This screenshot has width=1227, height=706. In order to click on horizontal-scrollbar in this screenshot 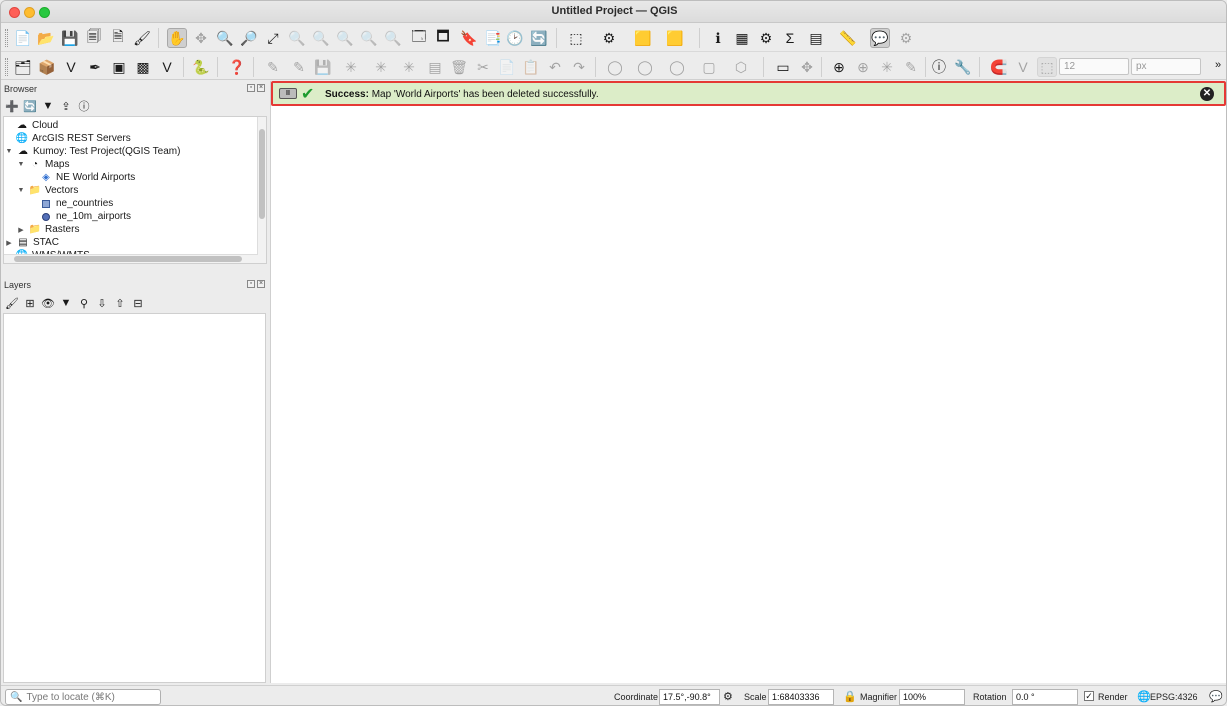, I will do `click(131, 258)`.